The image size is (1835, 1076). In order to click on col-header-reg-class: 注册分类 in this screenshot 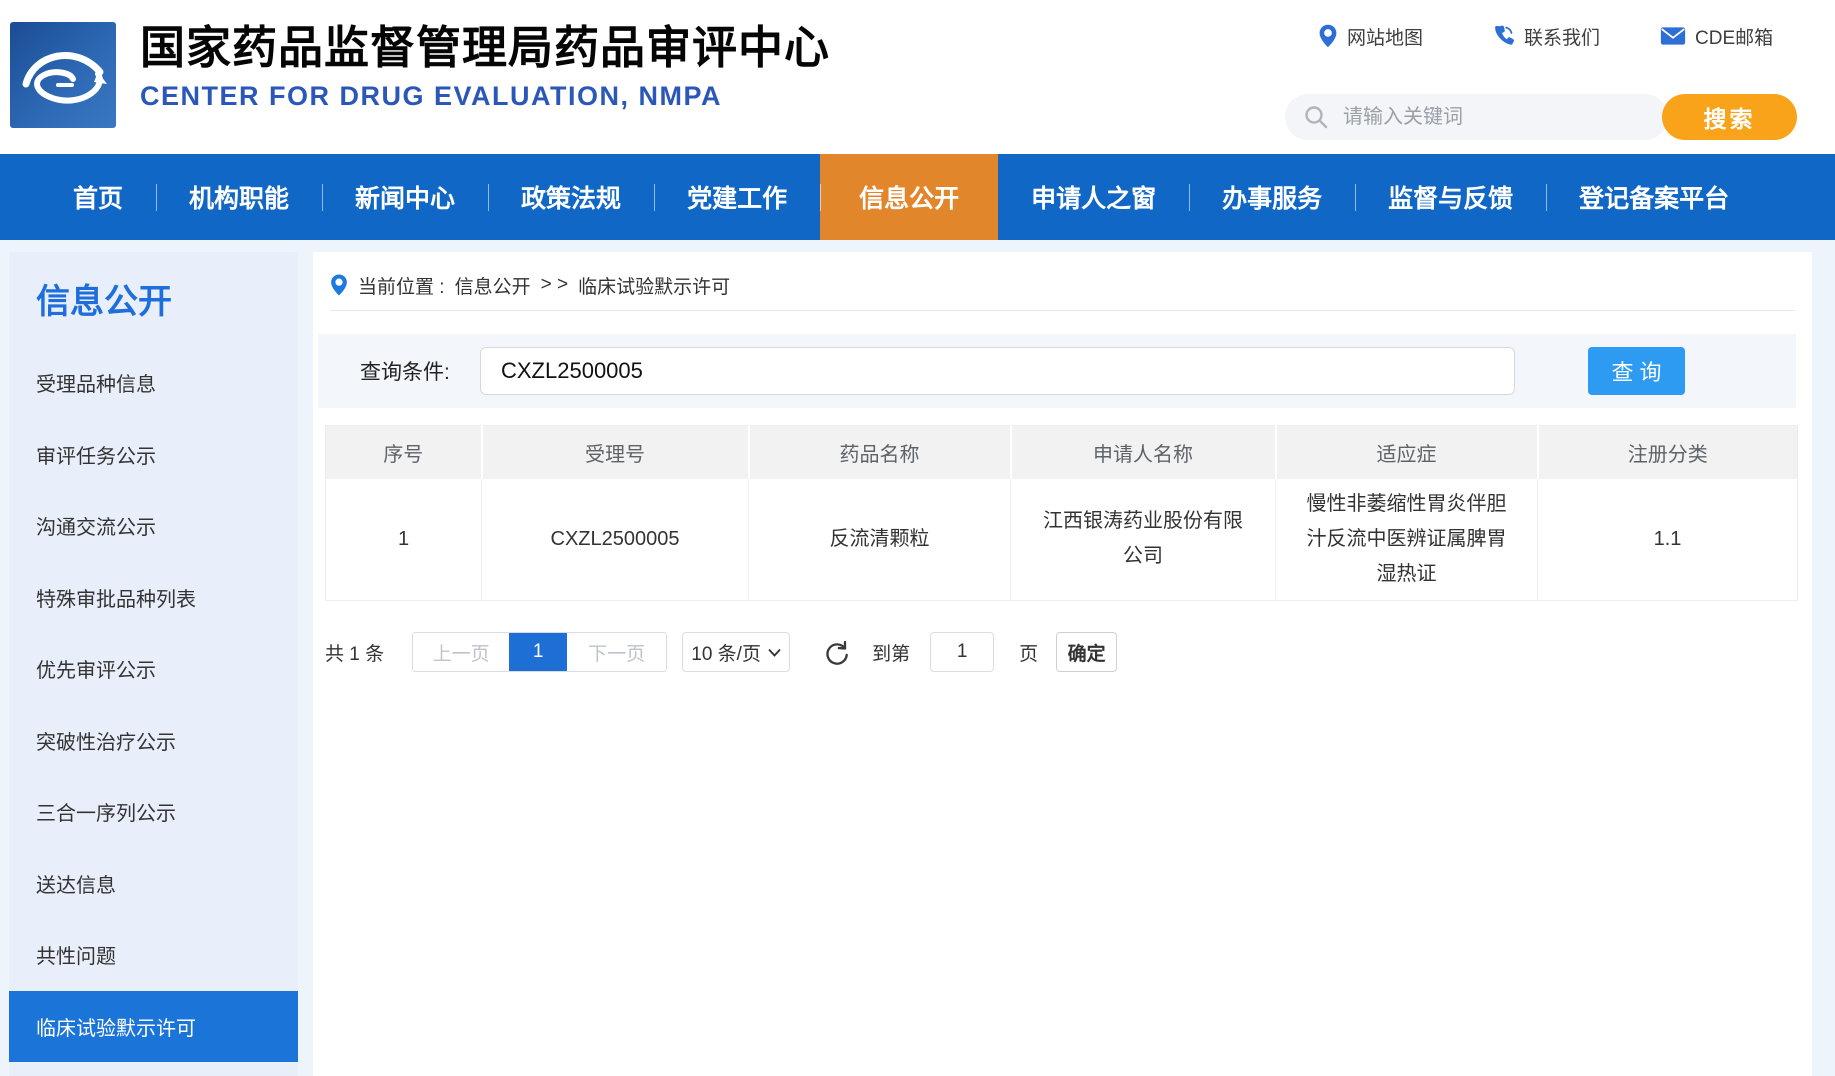, I will do `click(1667, 452)`.